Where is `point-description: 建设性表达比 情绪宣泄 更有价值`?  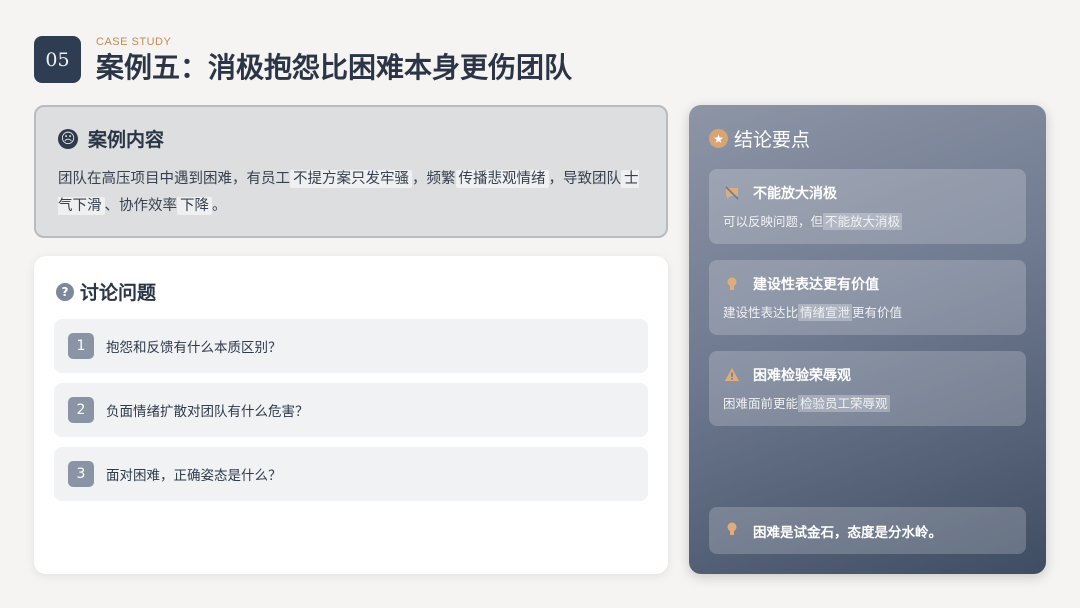 point-description: 建设性表达比 情绪宣泄 更有价值 is located at coordinates (867, 311).